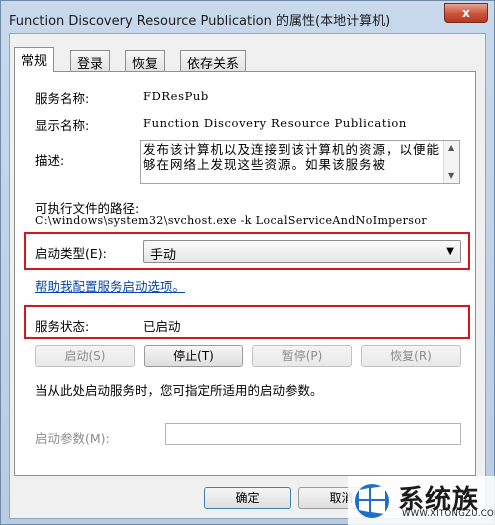  Describe the element at coordinates (247, 498) in the screenshot. I see `ok-button: 确定` at that location.